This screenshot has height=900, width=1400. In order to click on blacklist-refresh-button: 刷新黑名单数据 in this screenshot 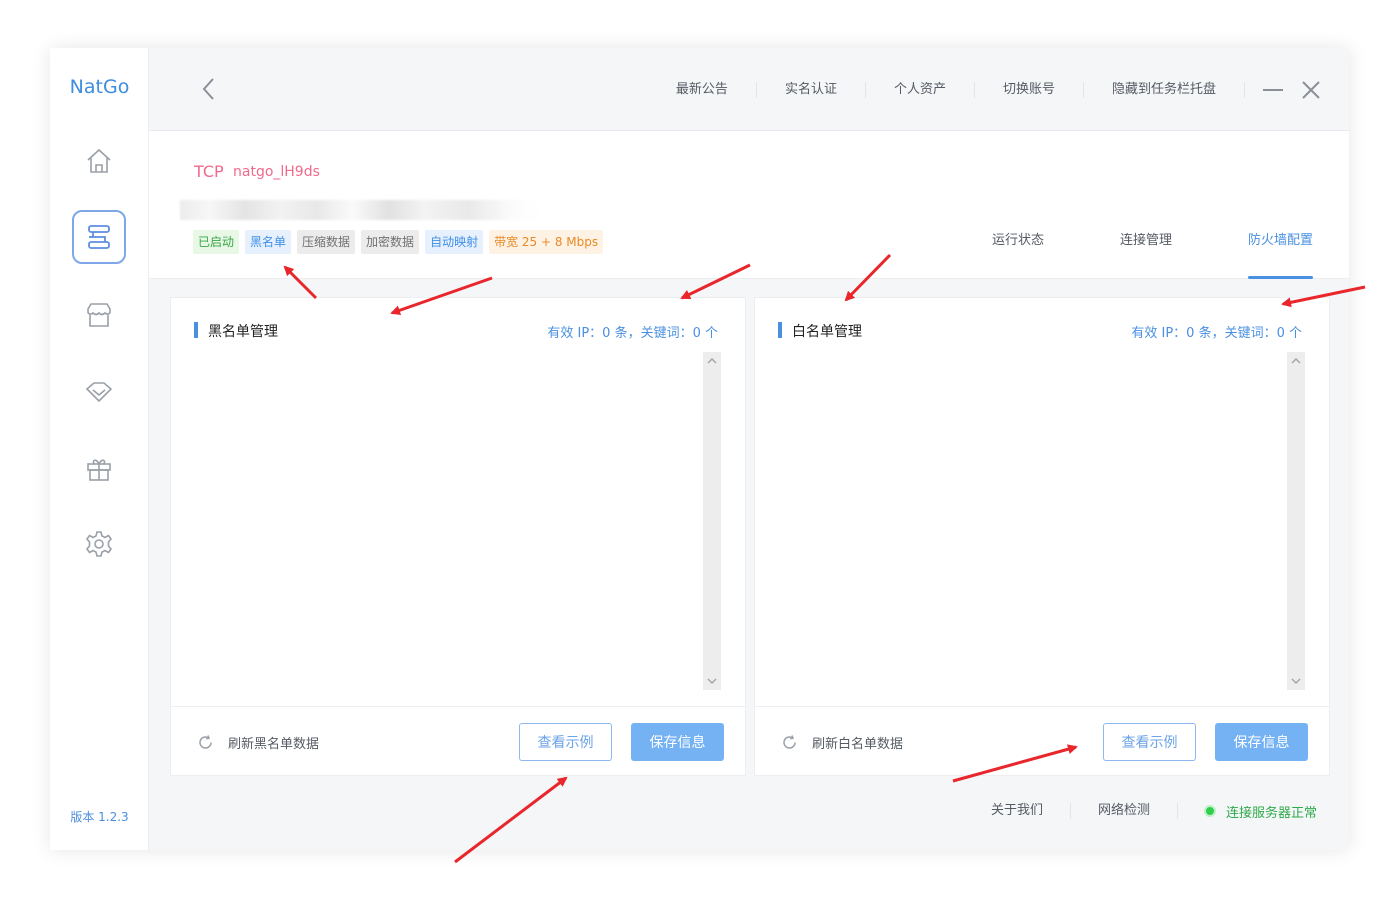, I will do `click(258, 742)`.